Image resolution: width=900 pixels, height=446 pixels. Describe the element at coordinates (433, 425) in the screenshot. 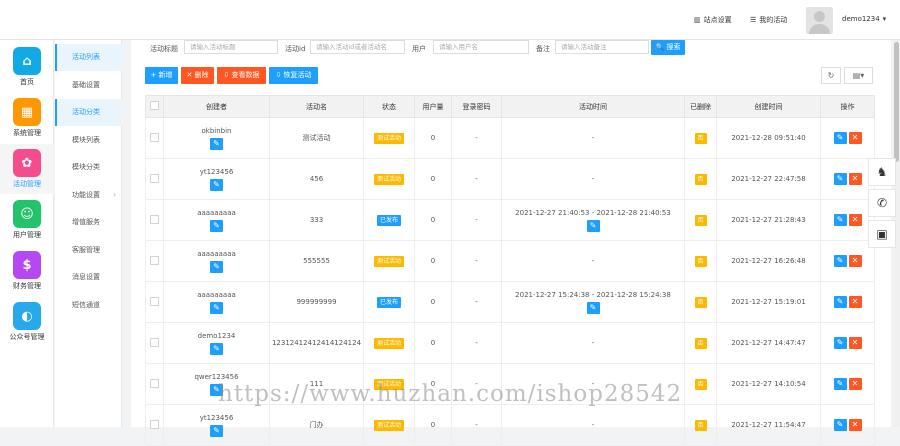

I see `user-count: 0` at that location.